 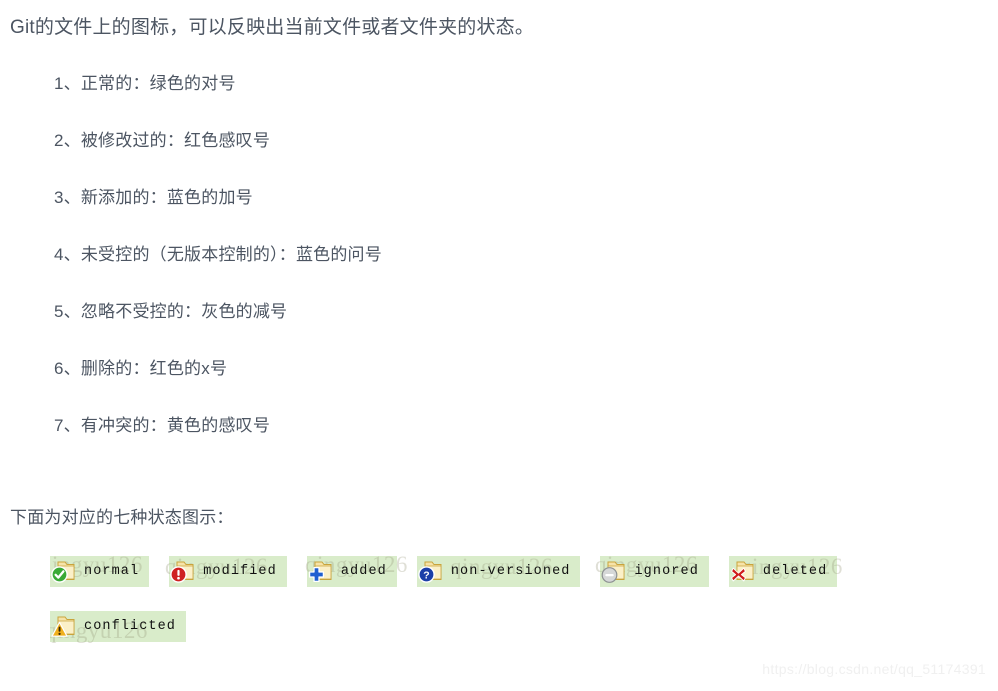 I want to click on status-chip-normal: normal, so click(x=100, y=571).